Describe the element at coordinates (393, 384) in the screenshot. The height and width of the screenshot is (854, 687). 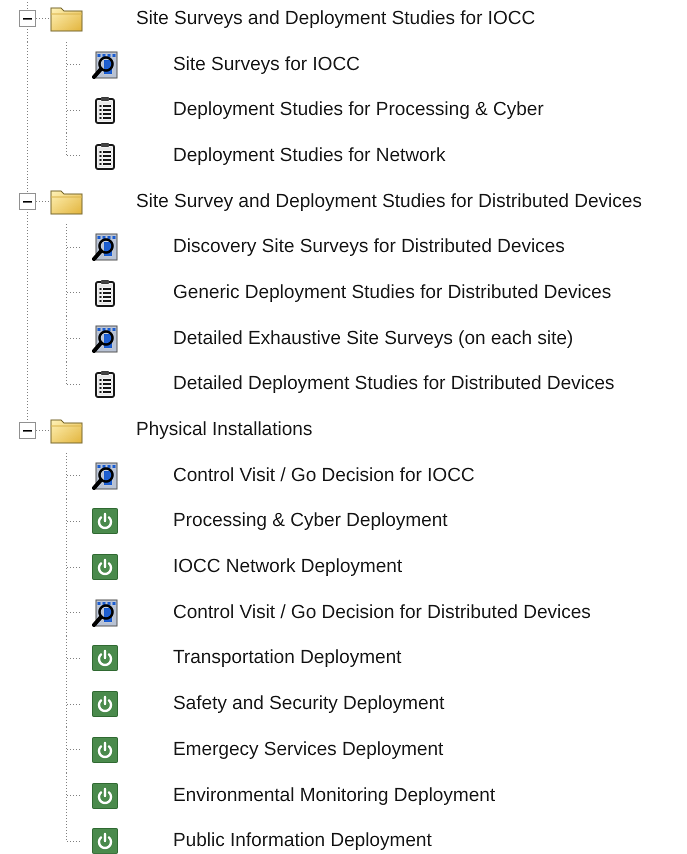
I see `tree-item: Detailed Deployment Studies for Distributed Devices` at that location.